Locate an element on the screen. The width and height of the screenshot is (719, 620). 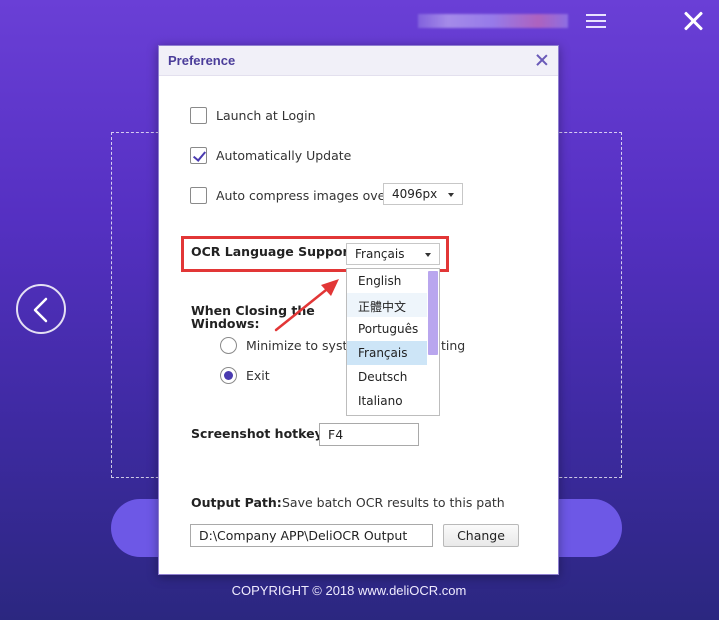
language-option-portuguese: Português is located at coordinates (387, 329).